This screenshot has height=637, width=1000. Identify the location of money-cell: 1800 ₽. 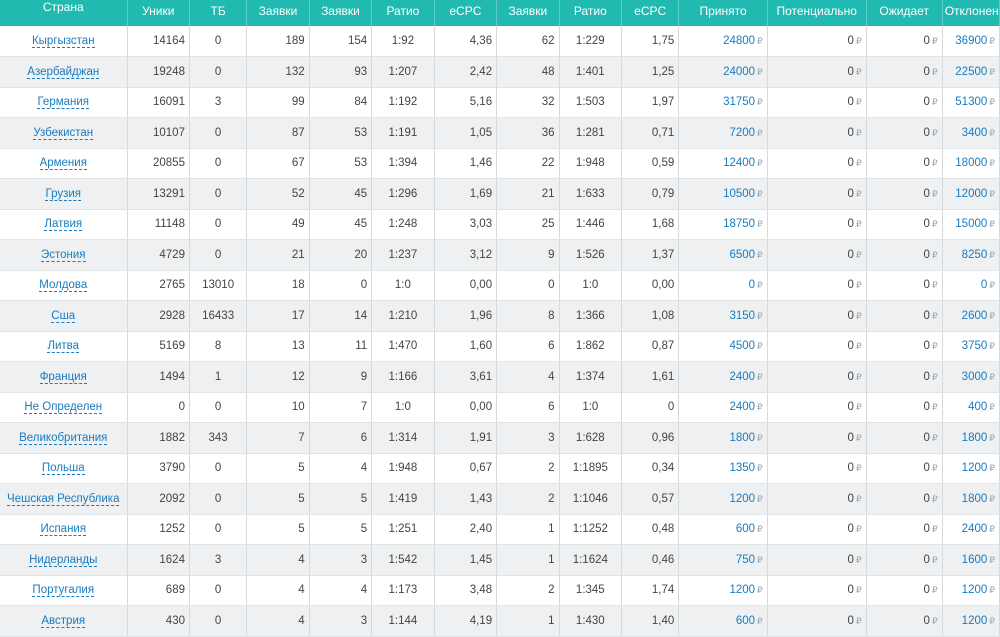
(971, 438).